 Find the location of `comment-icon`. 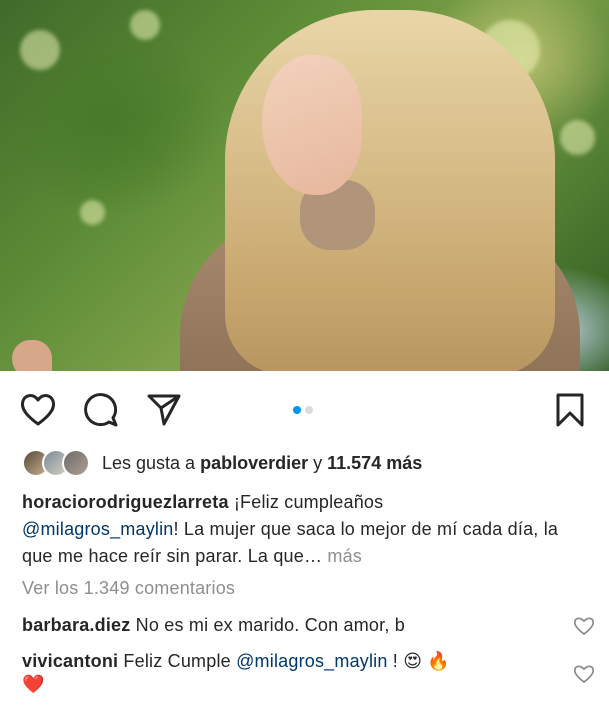

comment-icon is located at coordinates (101, 410).